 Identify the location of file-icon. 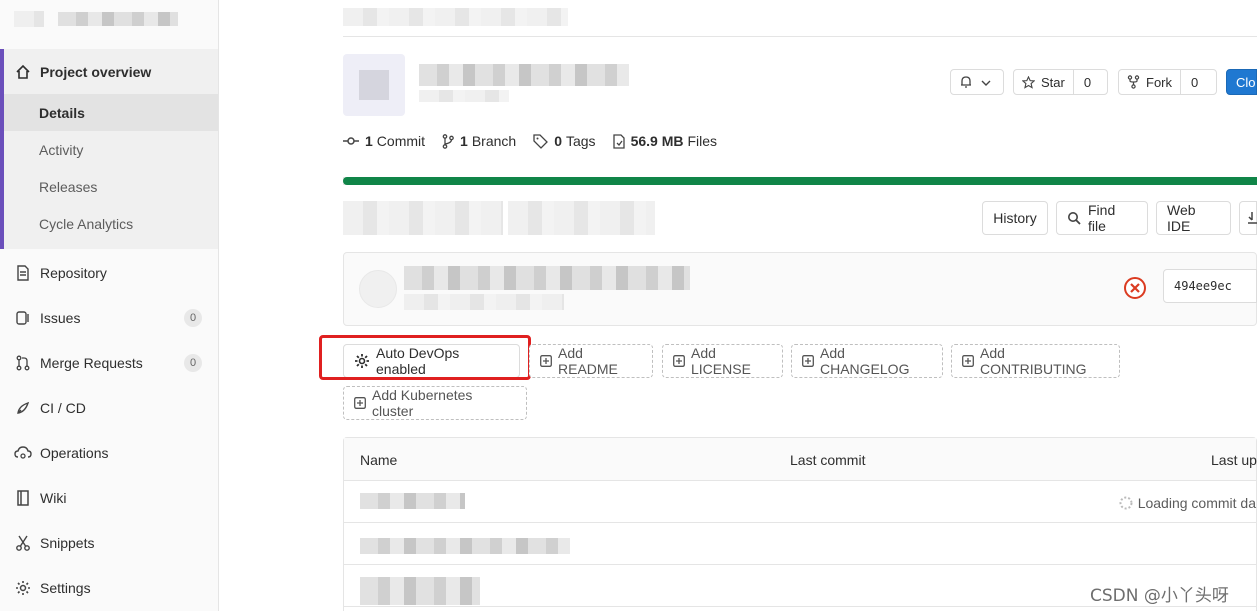
(23, 273).